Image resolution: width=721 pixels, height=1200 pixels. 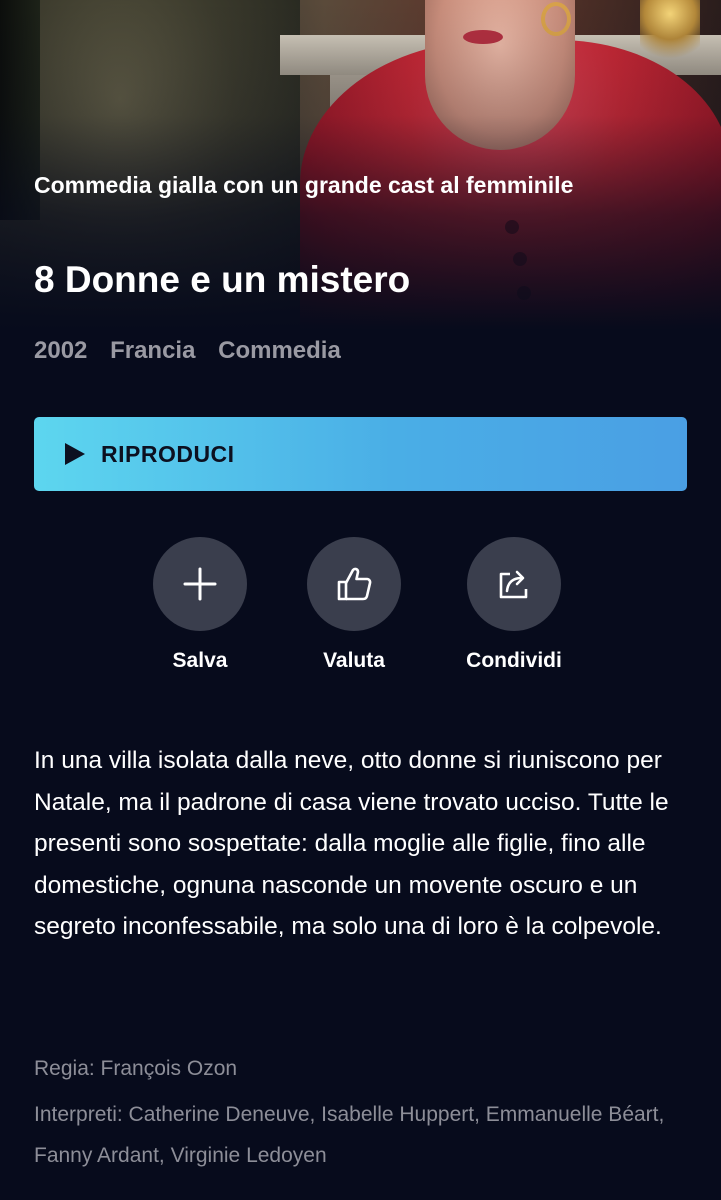 I want to click on share-action: Condividi, so click(x=514, y=605).